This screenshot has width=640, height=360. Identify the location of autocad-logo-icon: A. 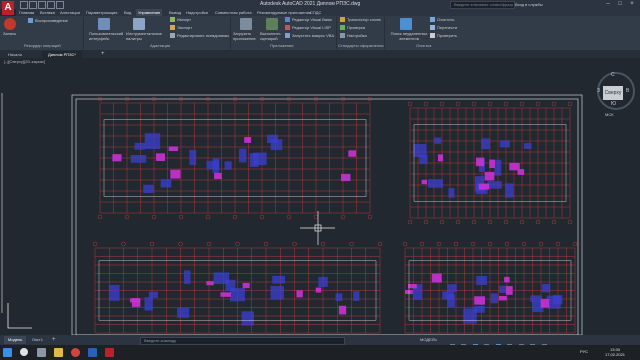
(8, 8).